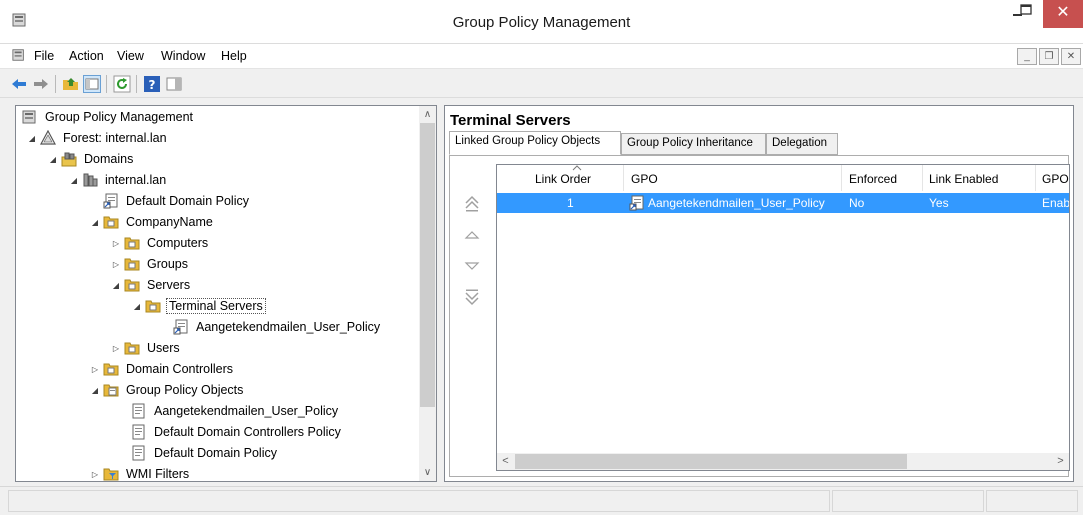 The image size is (1083, 515). I want to click on close-button: ✕, so click(1063, 14).